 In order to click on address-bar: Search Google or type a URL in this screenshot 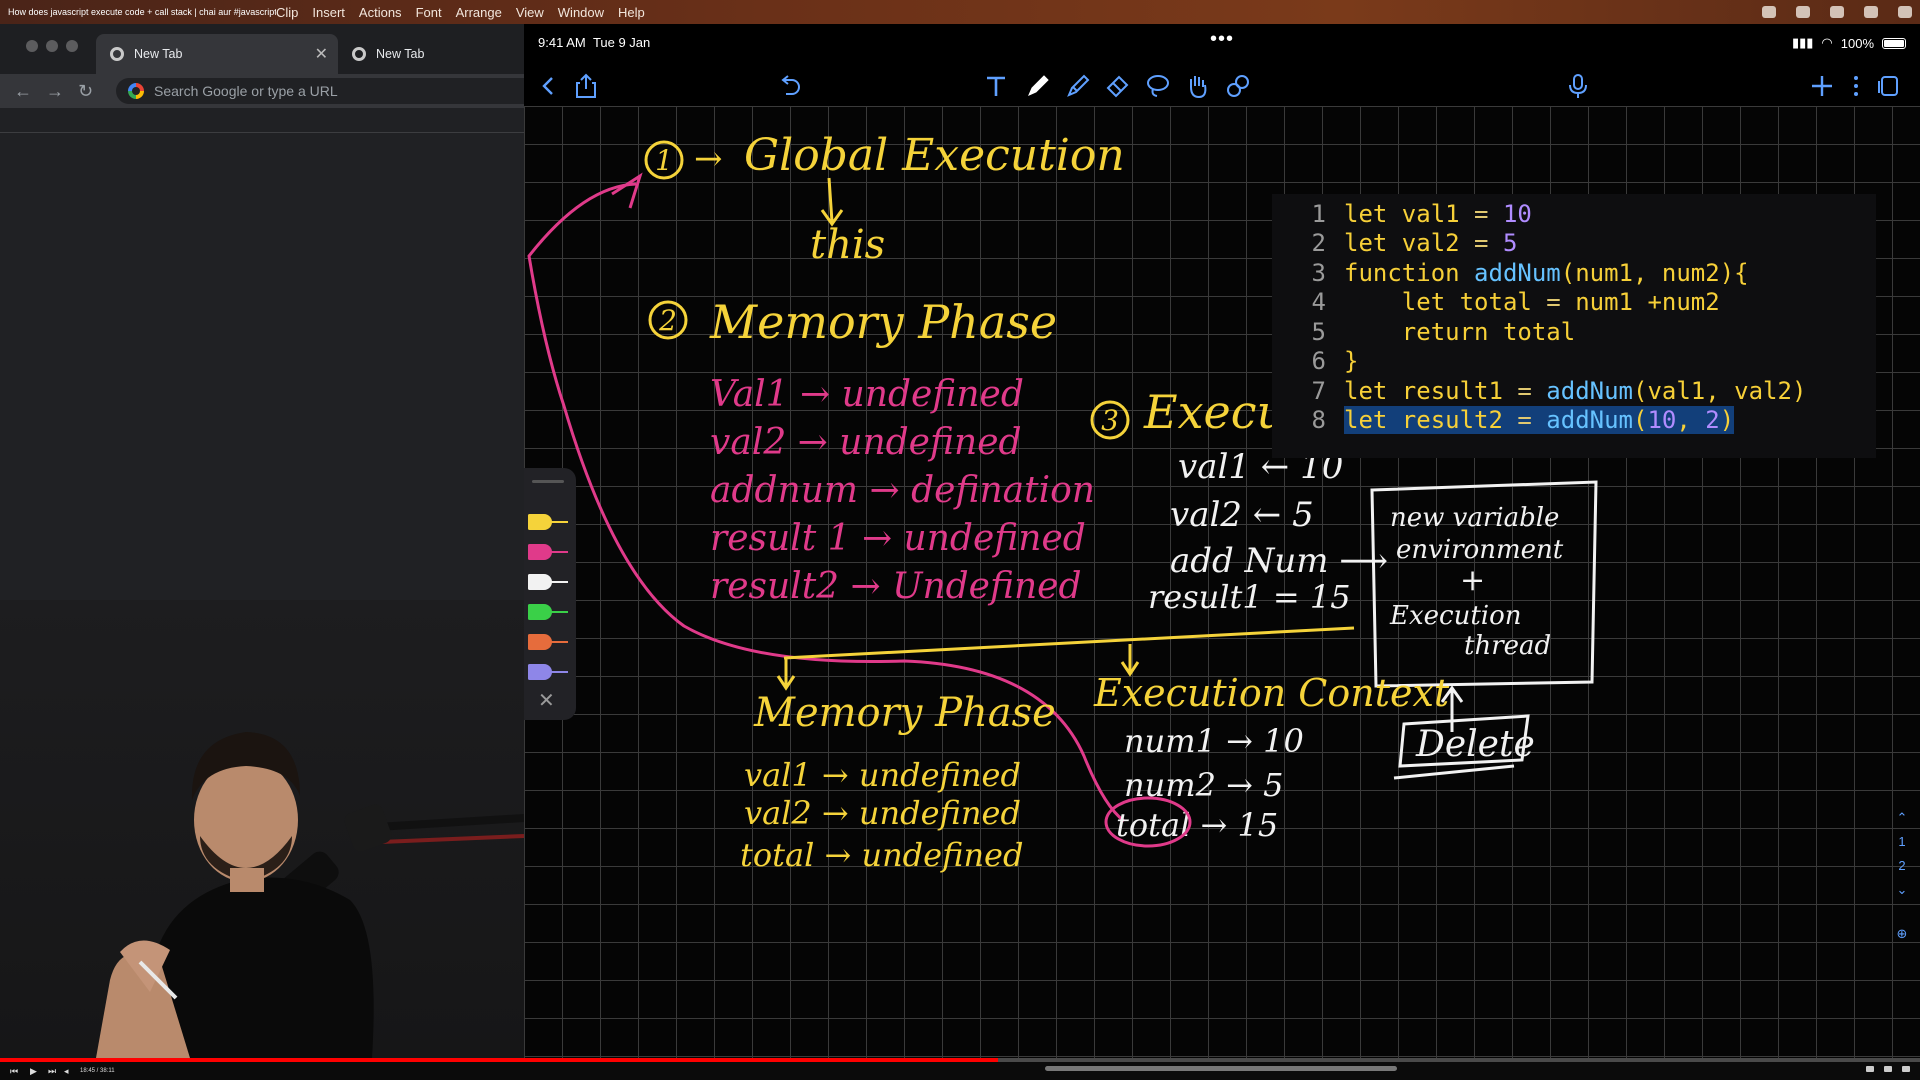, I will do `click(320, 91)`.